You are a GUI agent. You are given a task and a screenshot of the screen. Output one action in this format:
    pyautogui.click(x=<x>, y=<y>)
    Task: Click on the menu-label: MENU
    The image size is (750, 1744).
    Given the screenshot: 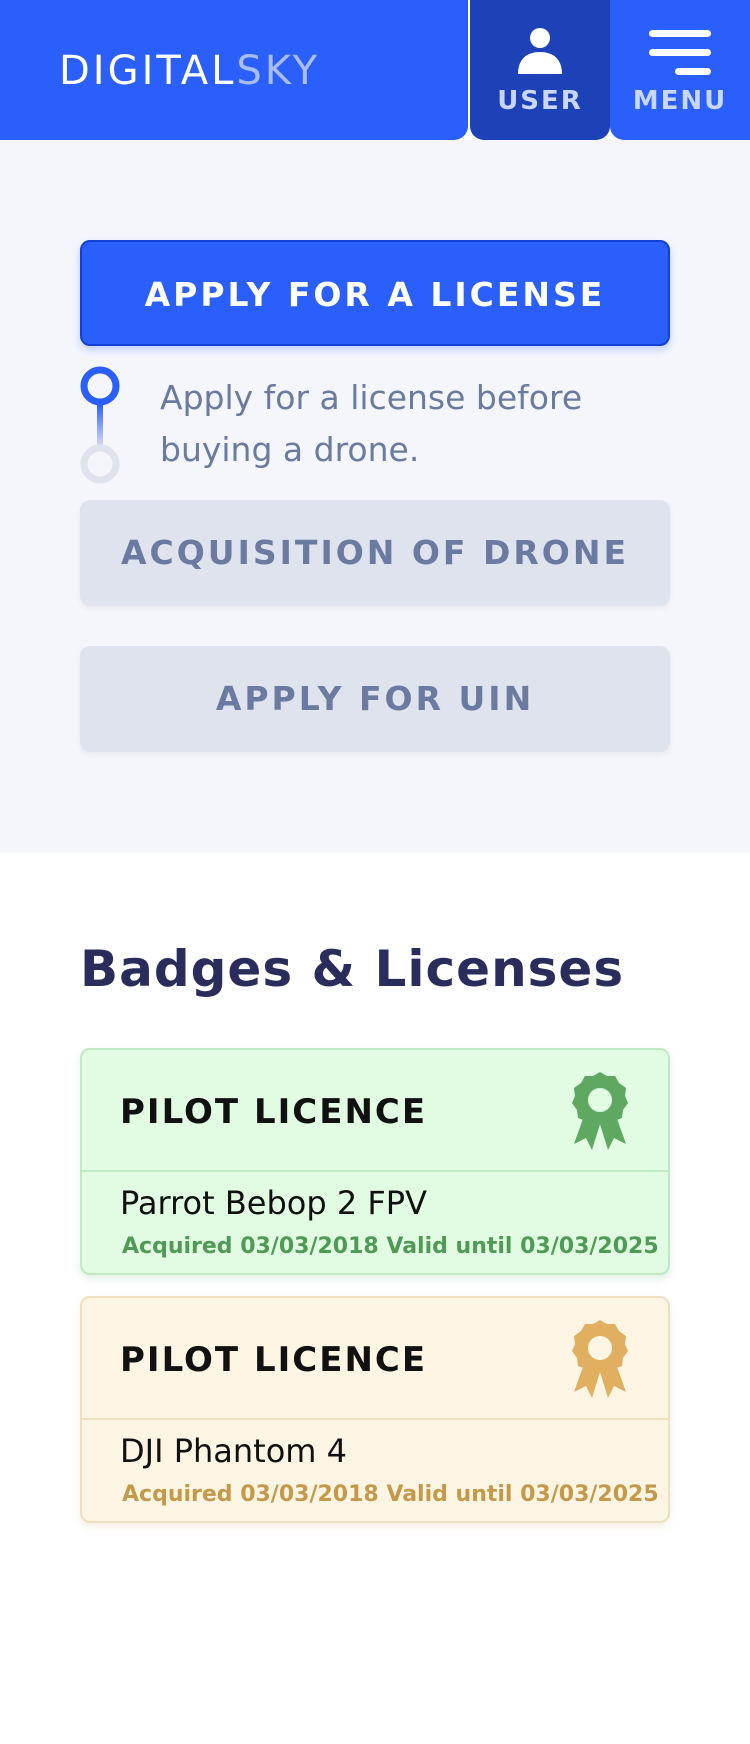 What is the action you would take?
    pyautogui.click(x=680, y=101)
    